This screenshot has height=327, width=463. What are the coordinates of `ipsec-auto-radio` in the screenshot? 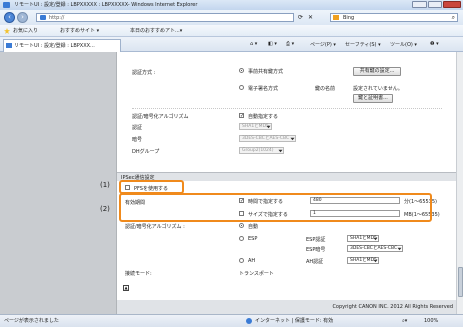 It's located at (241, 225).